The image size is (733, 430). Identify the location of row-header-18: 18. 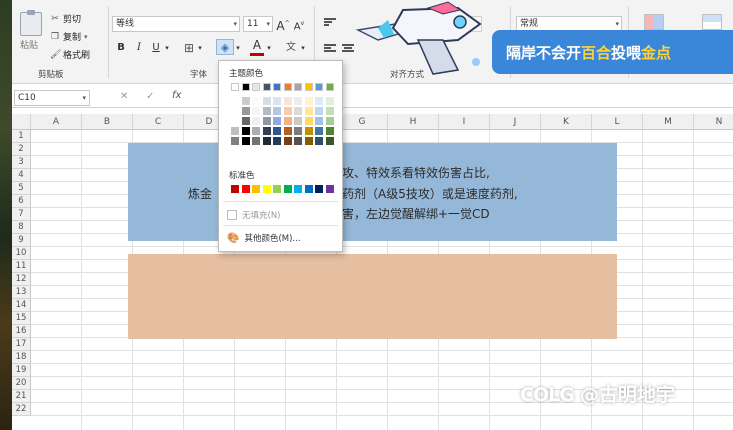
(21, 357).